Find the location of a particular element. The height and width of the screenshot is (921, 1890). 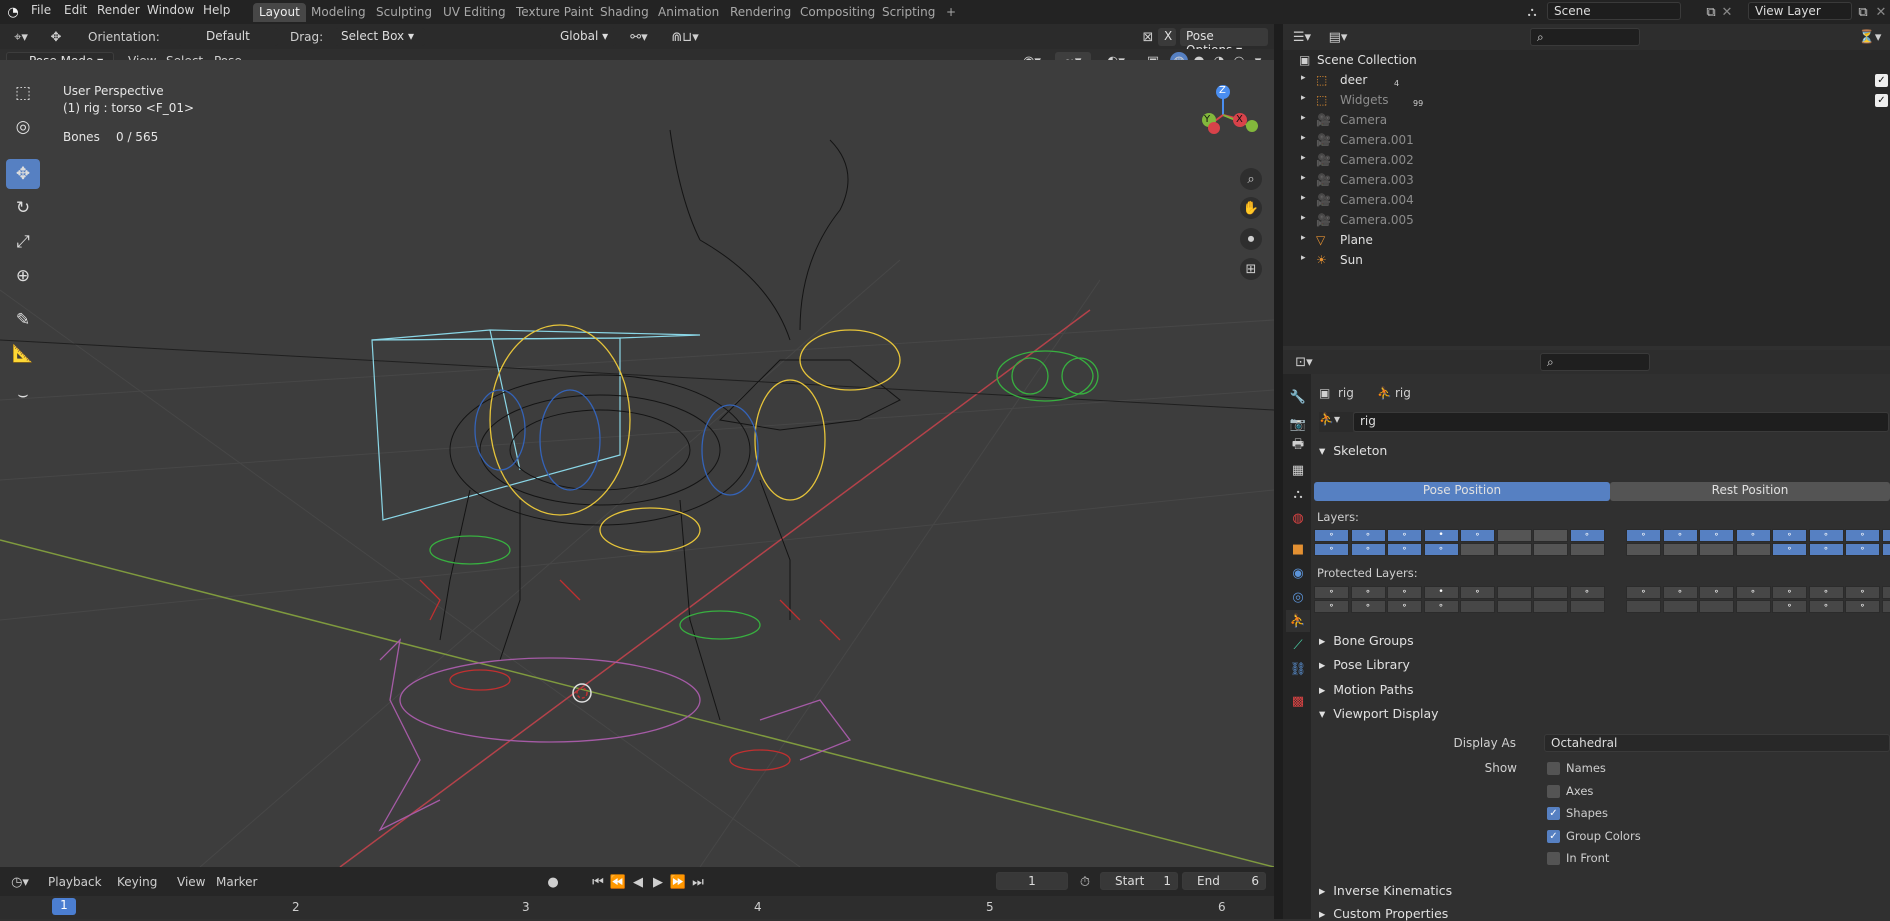

camera-view-icon: ⏺ is located at coordinates (1251, 239).